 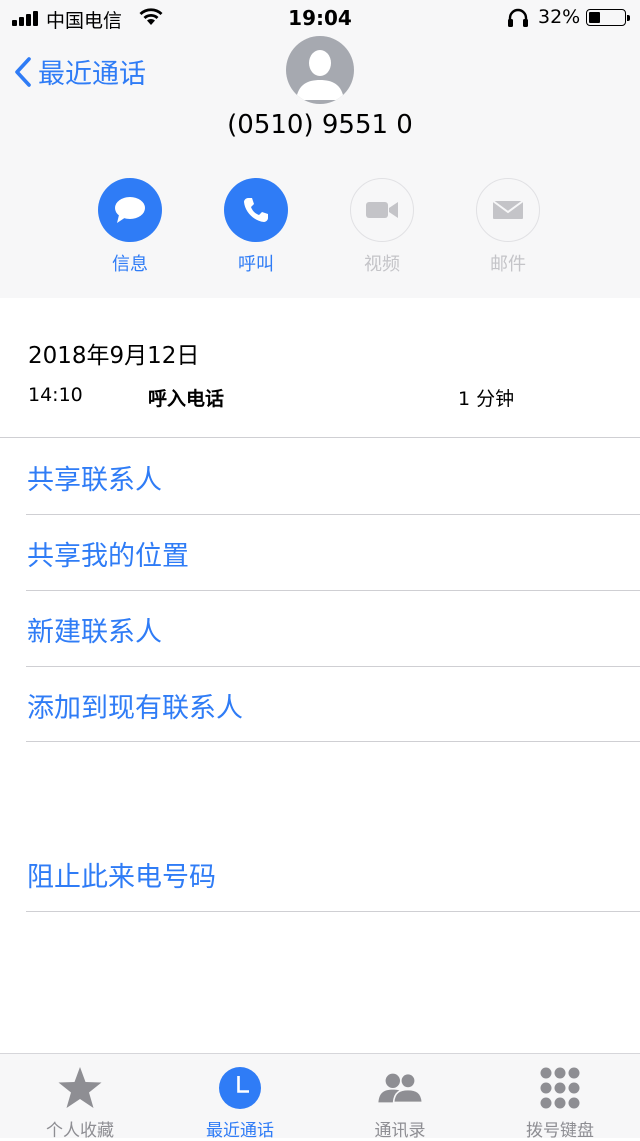 What do you see at coordinates (80, 1087) in the screenshot?
I see `star-icon` at bounding box center [80, 1087].